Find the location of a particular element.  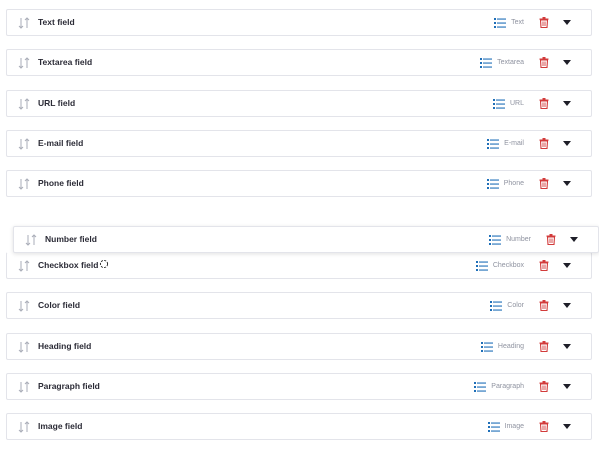

dragging-field-row: Number field Number is located at coordinates (306, 239).